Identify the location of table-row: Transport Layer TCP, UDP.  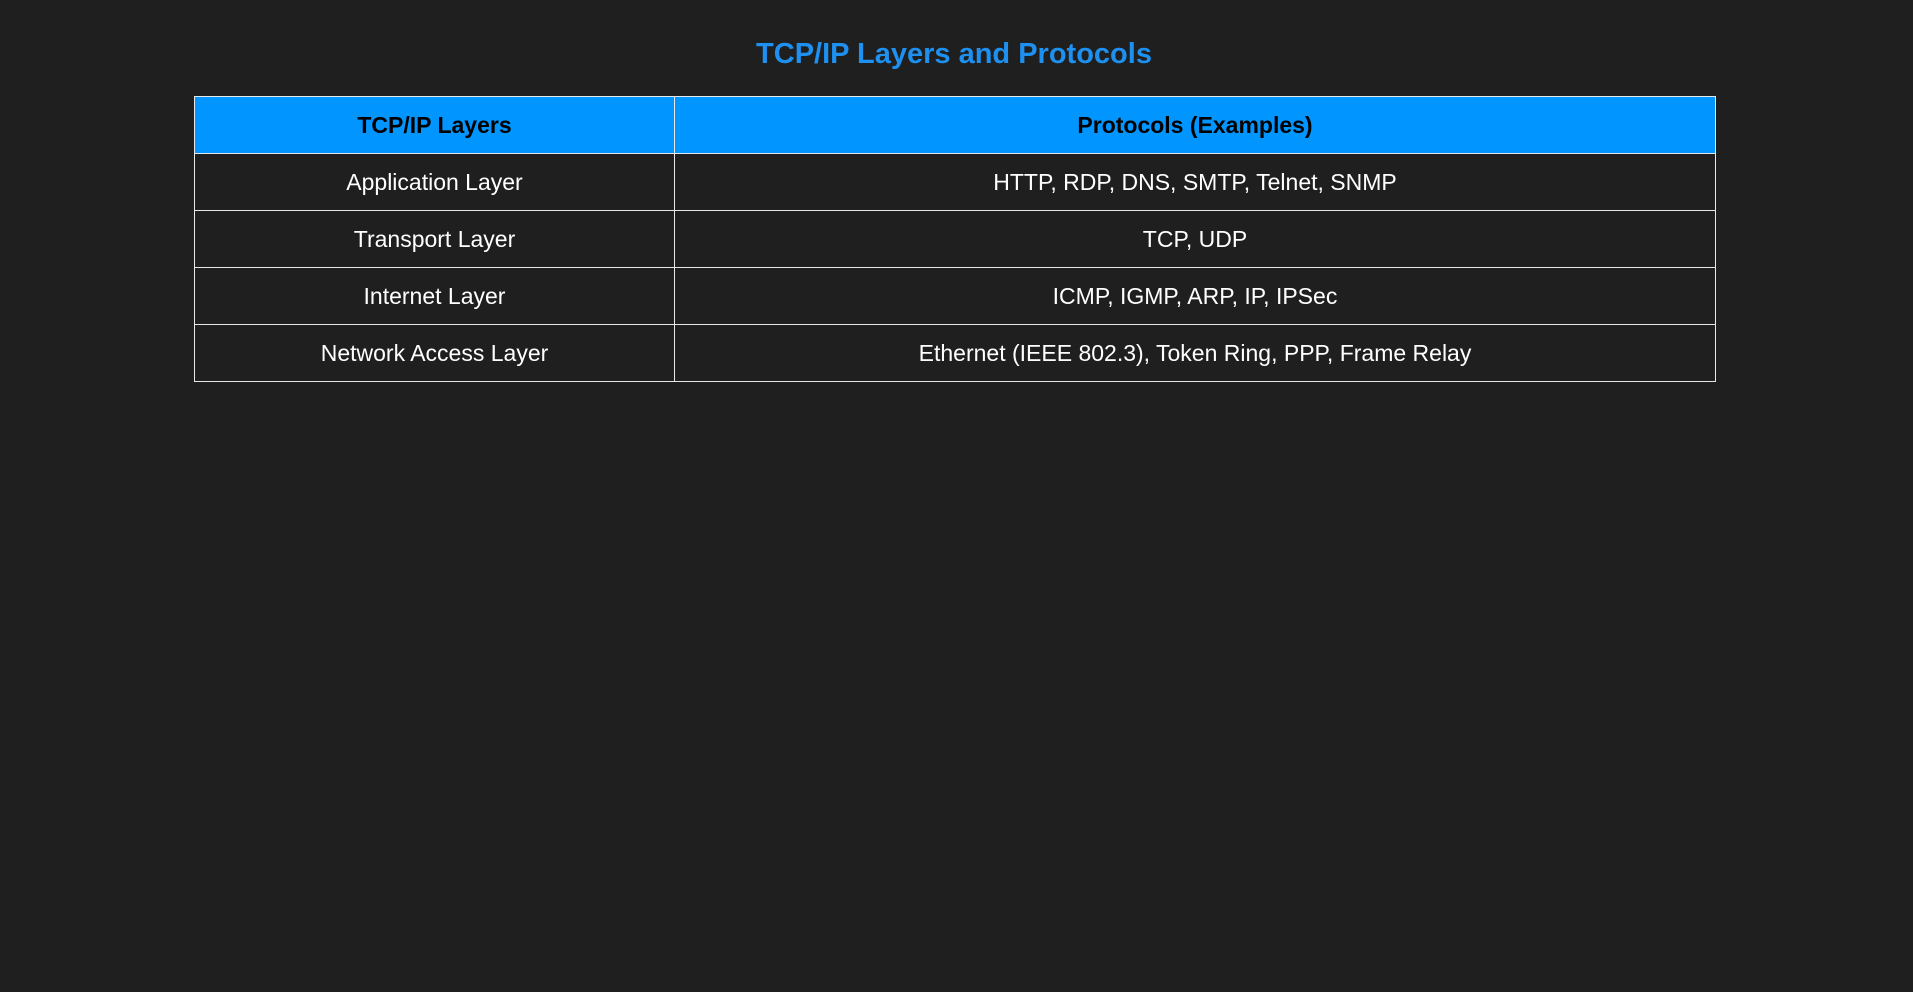
(955, 239).